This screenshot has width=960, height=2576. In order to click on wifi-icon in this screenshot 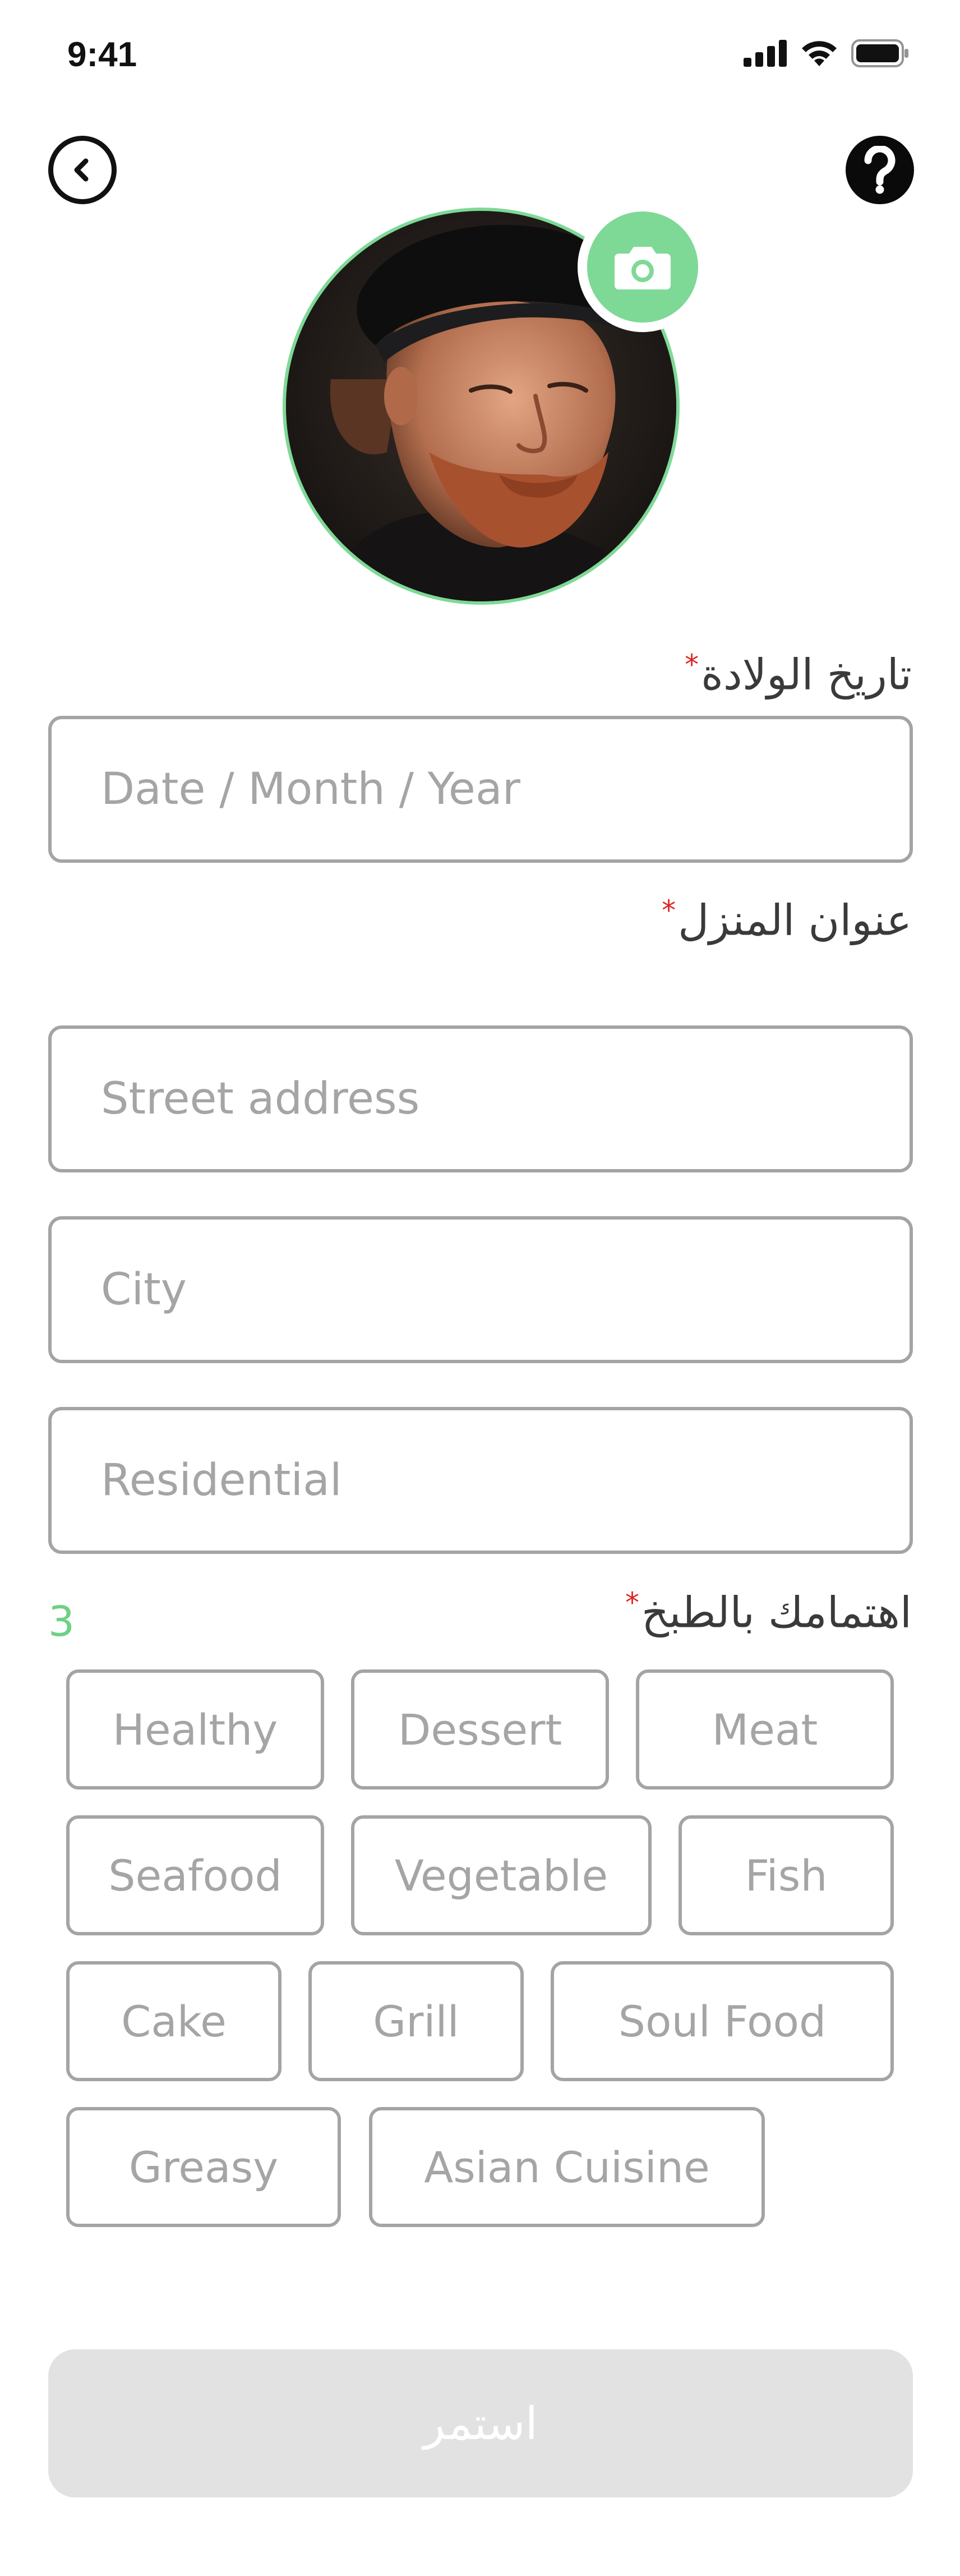, I will do `click(819, 53)`.